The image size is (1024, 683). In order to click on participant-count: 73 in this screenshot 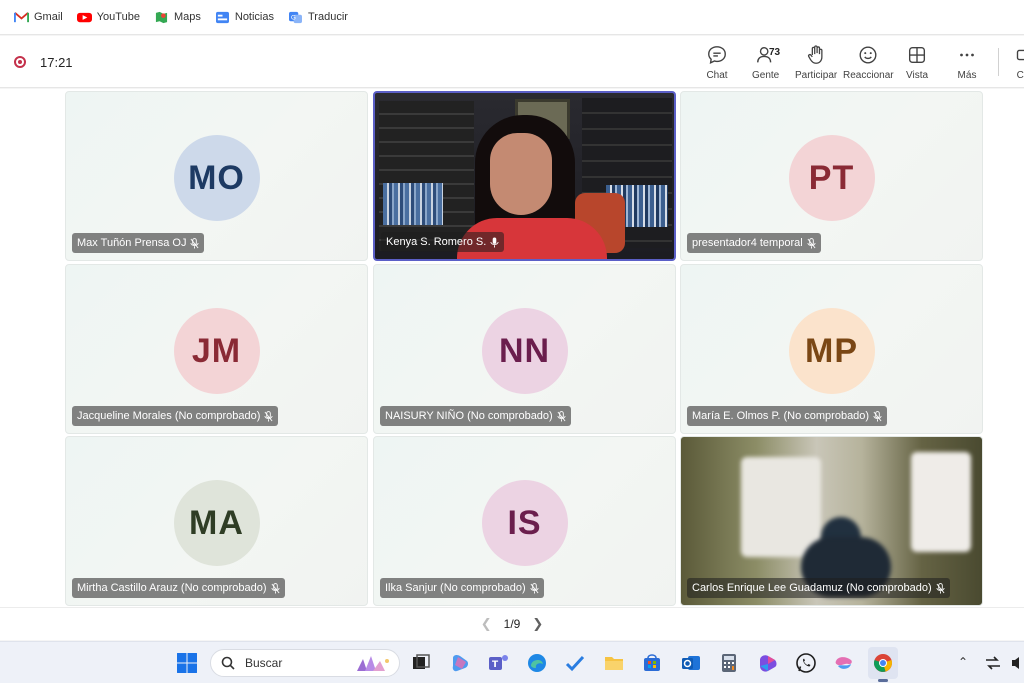, I will do `click(775, 52)`.